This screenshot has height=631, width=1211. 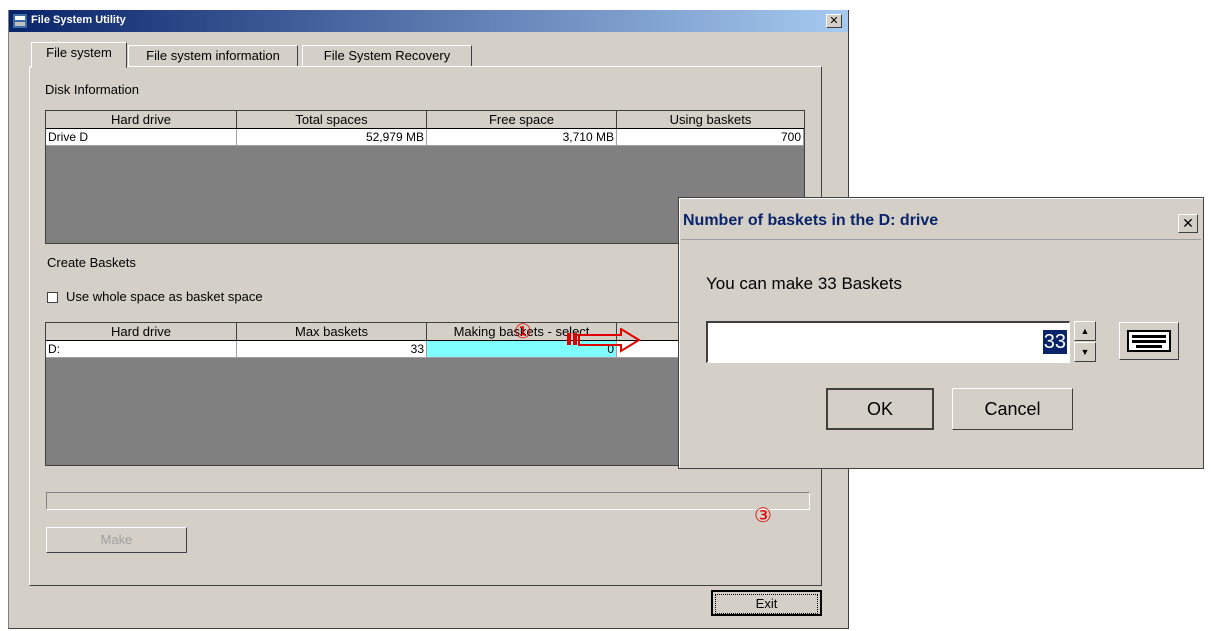 What do you see at coordinates (332, 349) in the screenshot?
I see `cell-max-baskets: 33` at bounding box center [332, 349].